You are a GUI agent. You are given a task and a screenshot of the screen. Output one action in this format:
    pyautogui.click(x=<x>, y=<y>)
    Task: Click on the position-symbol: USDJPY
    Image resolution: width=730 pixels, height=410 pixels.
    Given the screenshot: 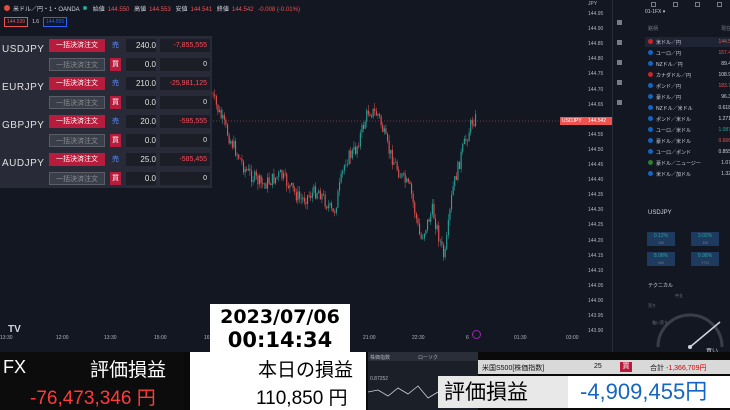 What is the action you would take?
    pyautogui.click(x=23, y=49)
    